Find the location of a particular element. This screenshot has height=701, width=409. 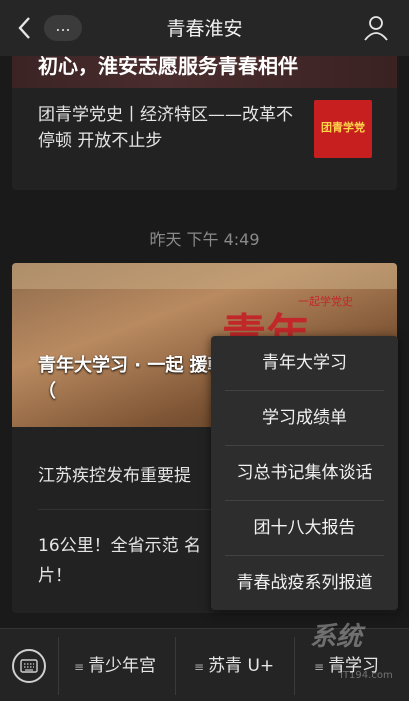

hero-band is located at coordinates (204, 276).